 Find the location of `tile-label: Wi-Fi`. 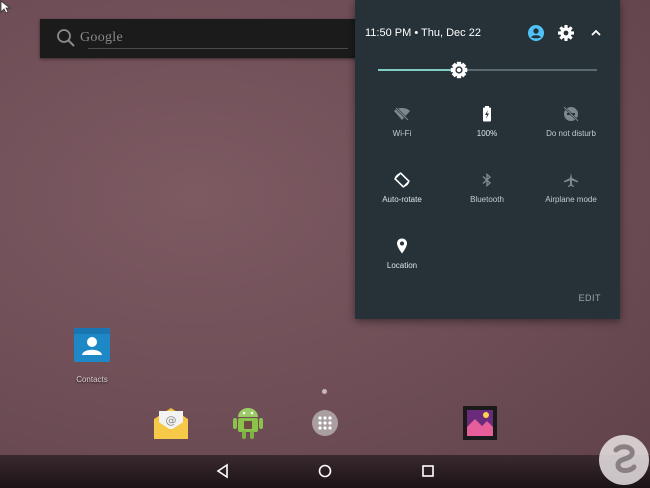

tile-label: Wi-Fi is located at coordinates (402, 133).